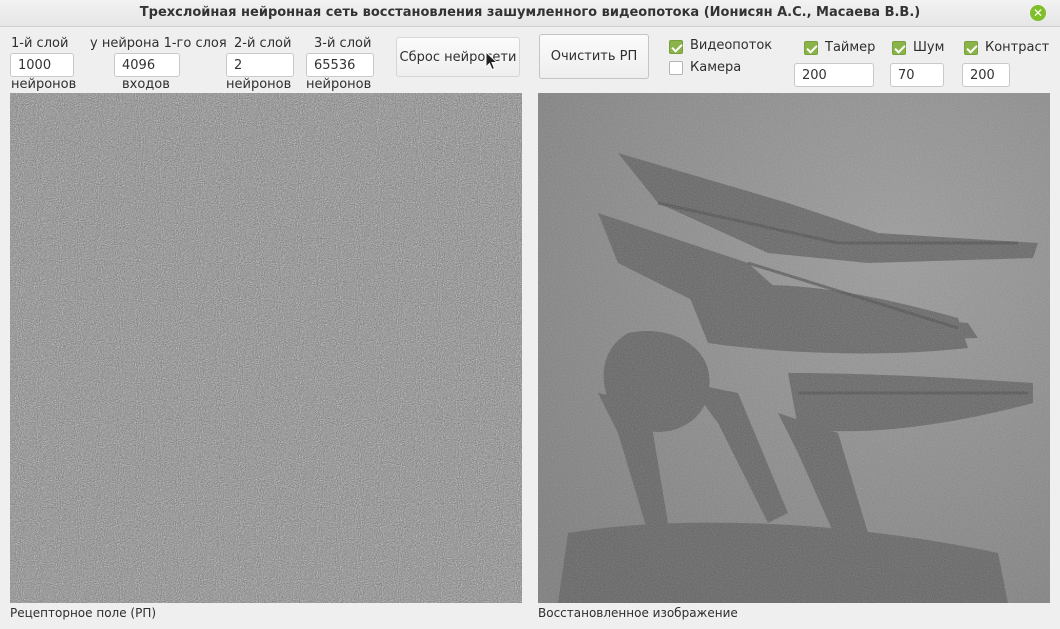 The width and height of the screenshot is (1060, 629). I want to click on contrast-input, so click(986, 75).